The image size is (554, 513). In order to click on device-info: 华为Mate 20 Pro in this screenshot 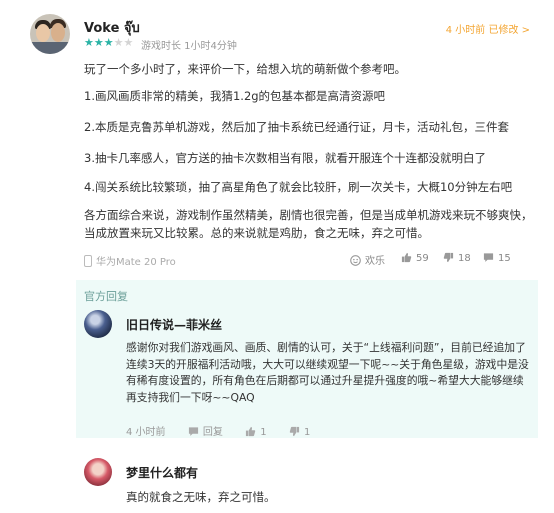, I will do `click(130, 260)`.